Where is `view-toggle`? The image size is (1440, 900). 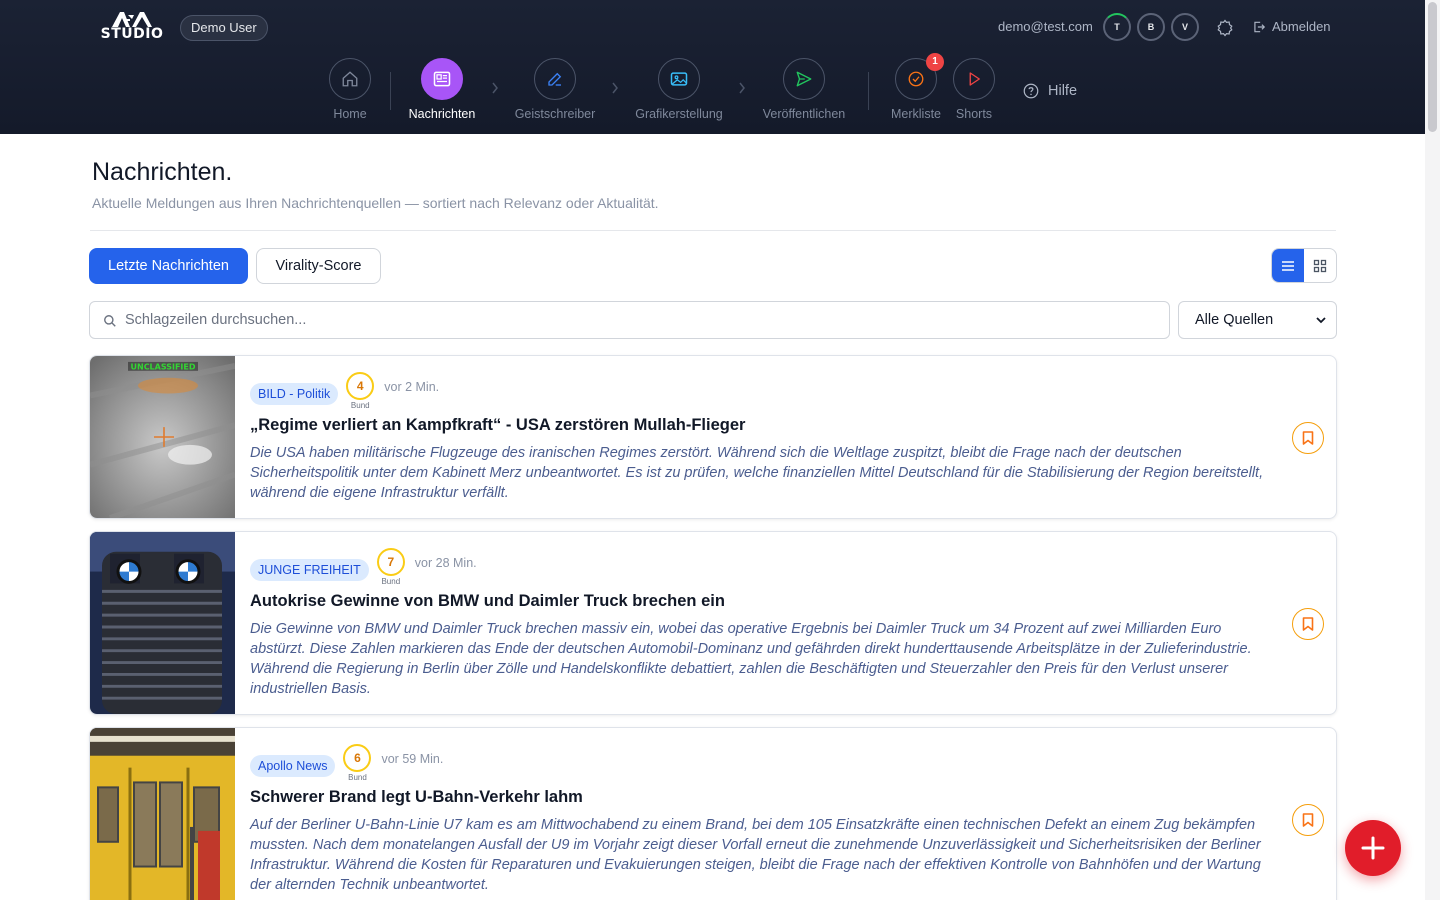
view-toggle is located at coordinates (1304, 265).